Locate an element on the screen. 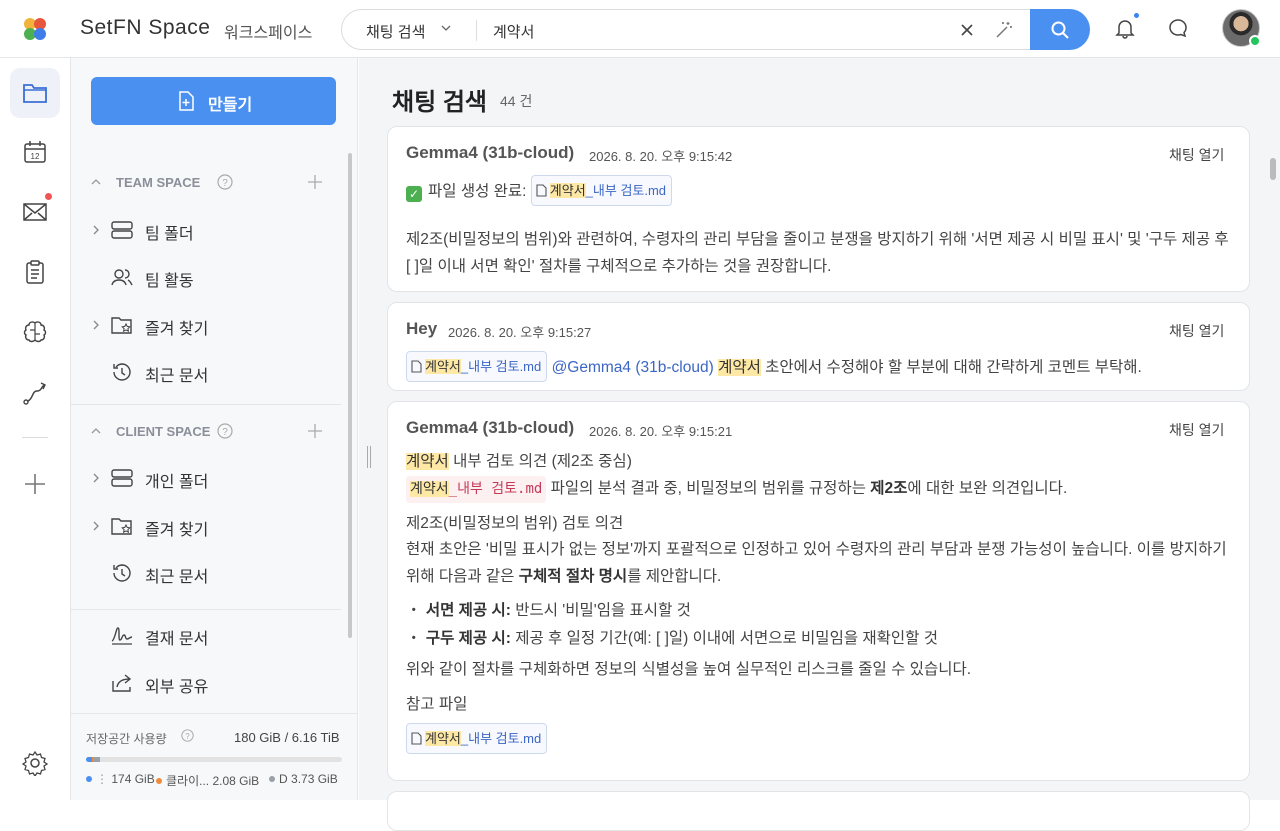  sidebar-item-label: 외부 공유 is located at coordinates (177, 687).